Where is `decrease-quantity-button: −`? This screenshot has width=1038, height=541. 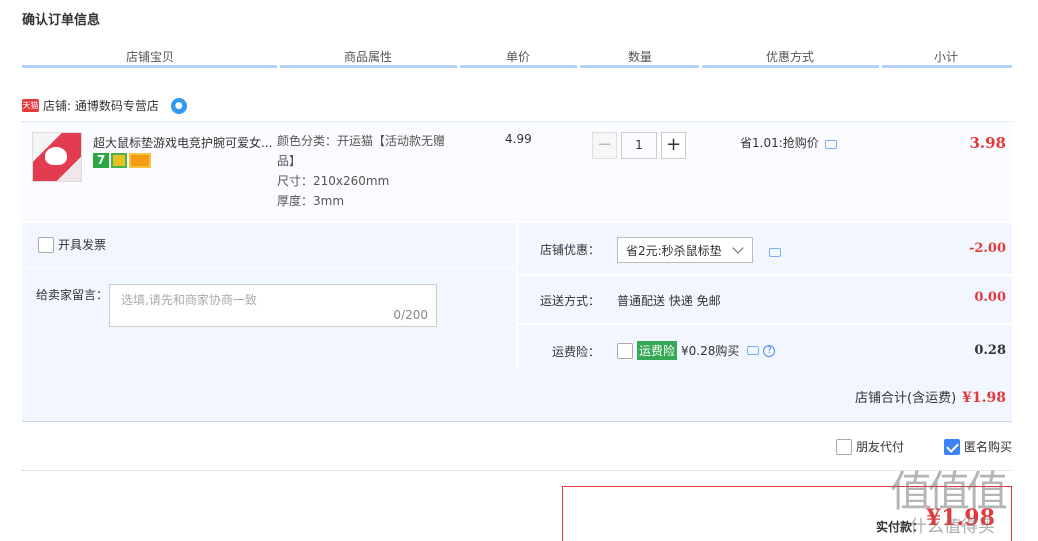 decrease-quantity-button: − is located at coordinates (604, 145).